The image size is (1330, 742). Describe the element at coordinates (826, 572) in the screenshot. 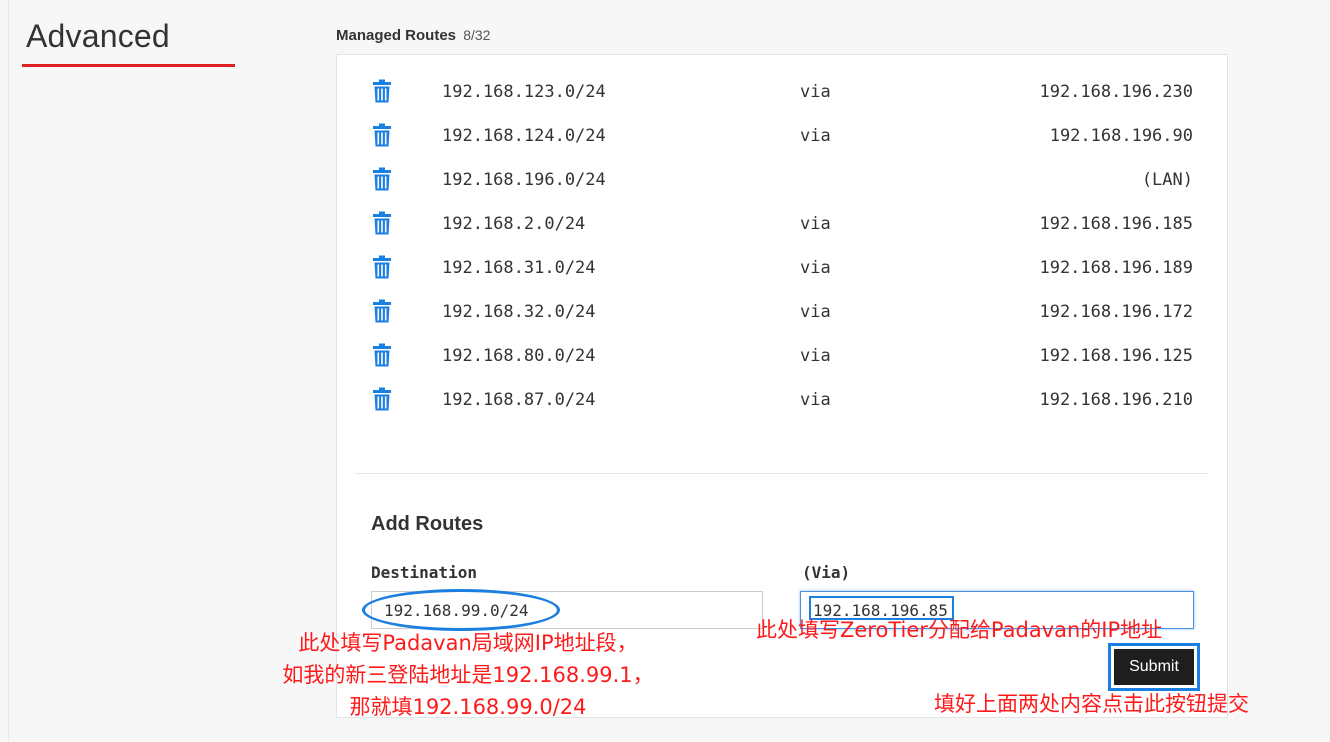

I see `via-label: (Via)` at that location.